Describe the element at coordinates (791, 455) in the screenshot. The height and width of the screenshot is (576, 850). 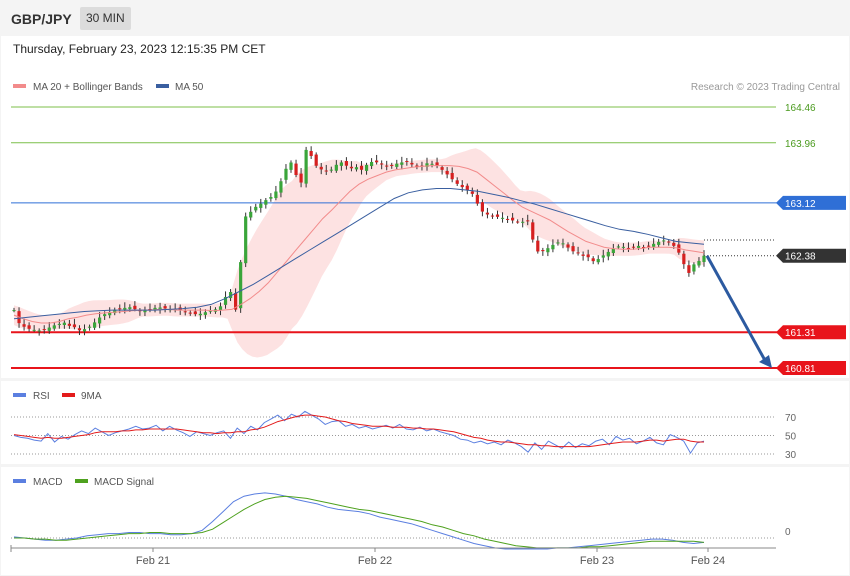
I see `rsi-tick-30: 30` at that location.